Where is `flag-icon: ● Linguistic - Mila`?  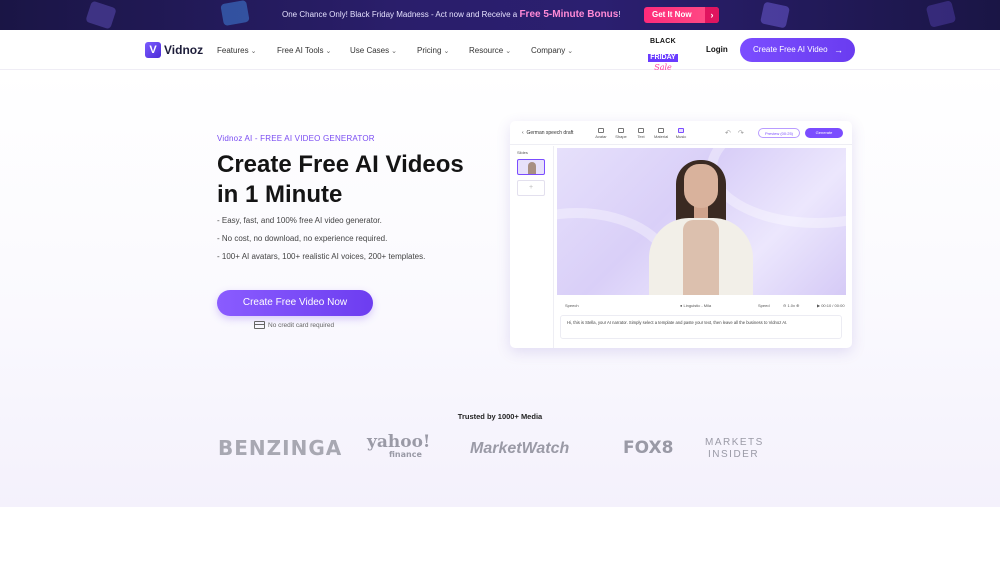
flag-icon: ● Linguistic - Mila is located at coordinates (696, 305).